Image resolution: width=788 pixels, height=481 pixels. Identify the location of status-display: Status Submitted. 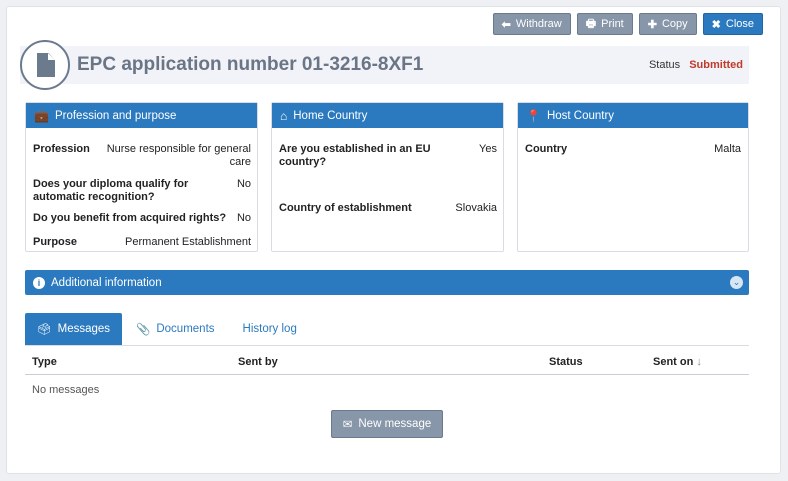
(696, 65).